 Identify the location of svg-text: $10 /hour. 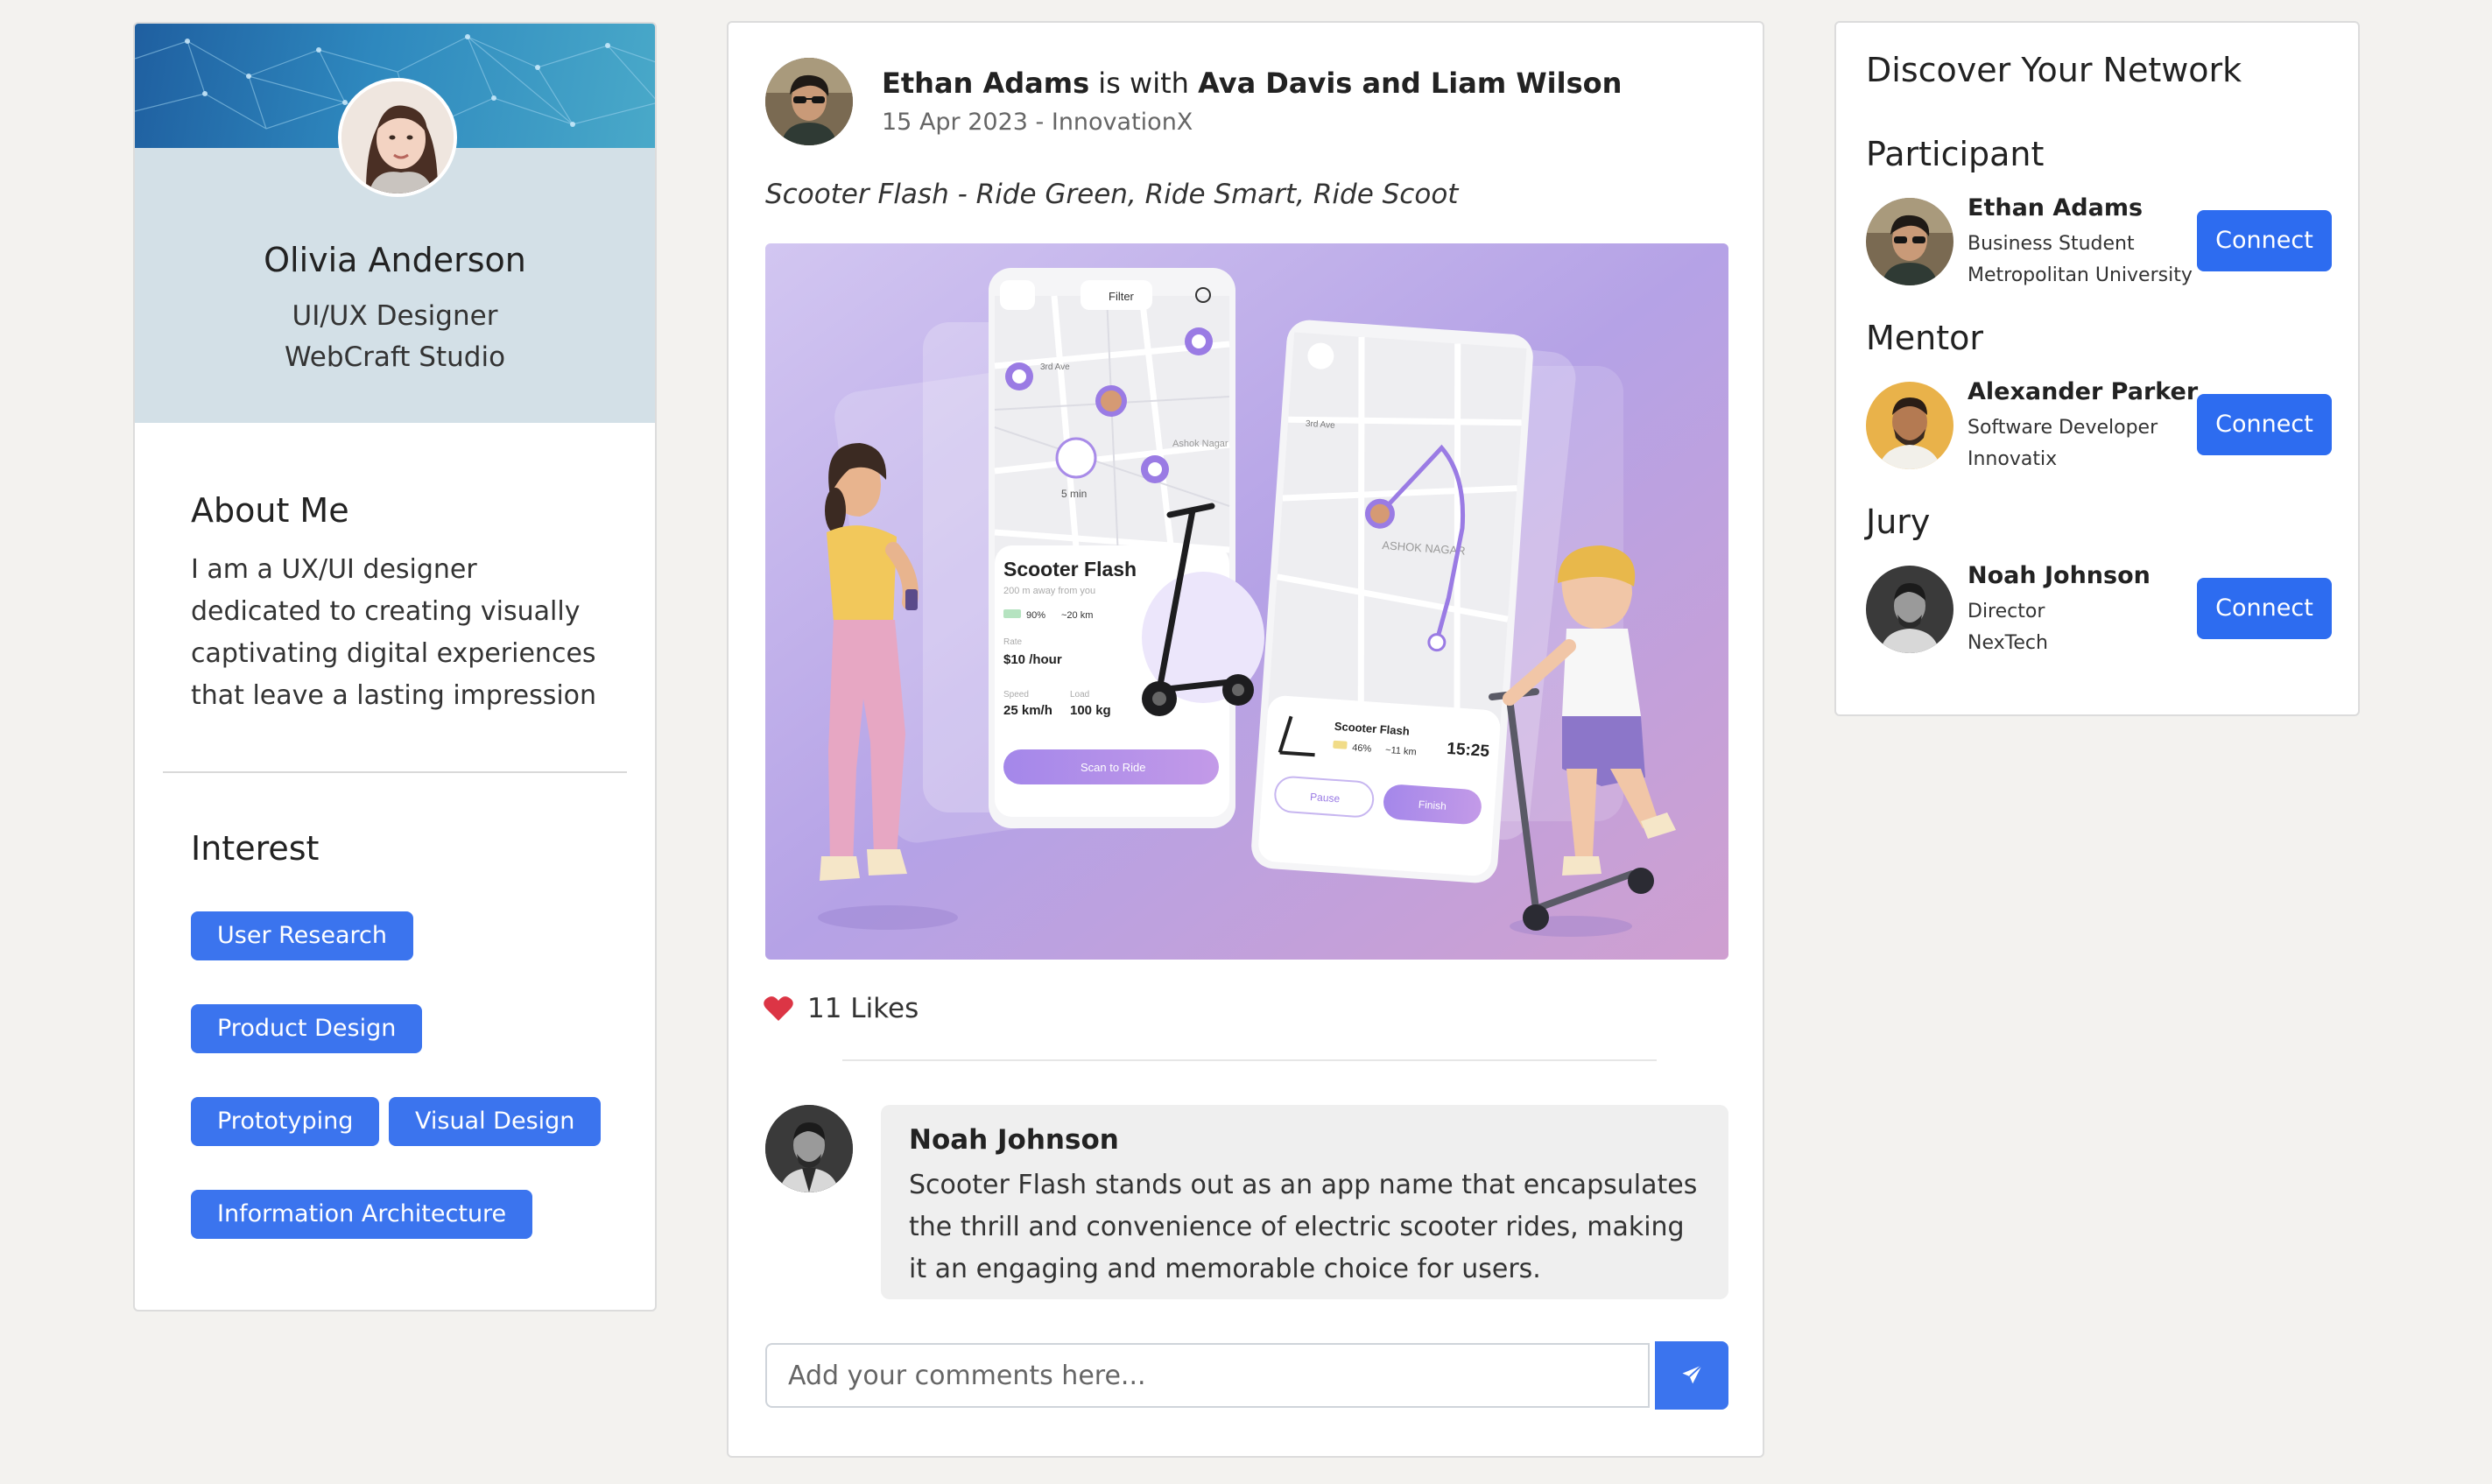
(1032, 659).